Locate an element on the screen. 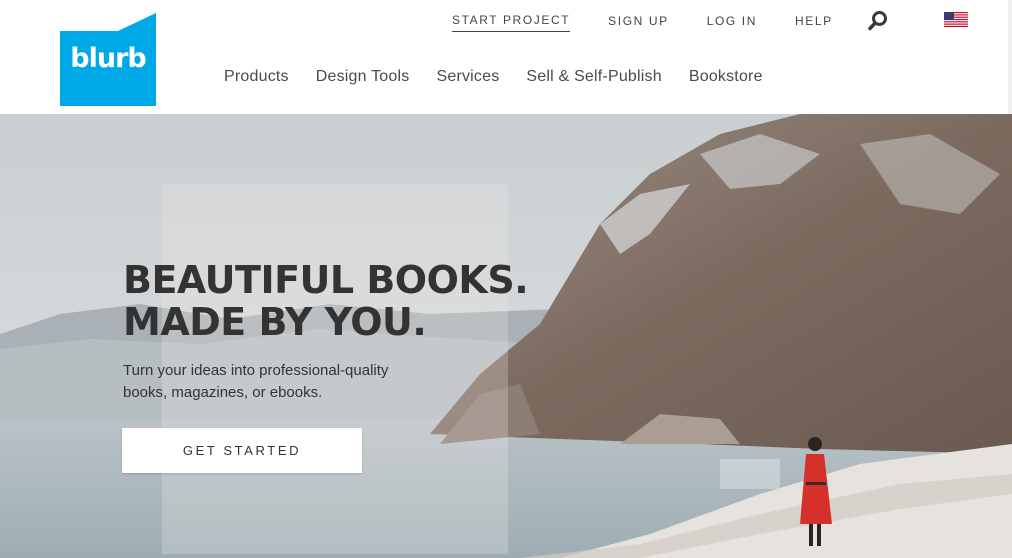  log-in-link: LOG IN is located at coordinates (732, 22).